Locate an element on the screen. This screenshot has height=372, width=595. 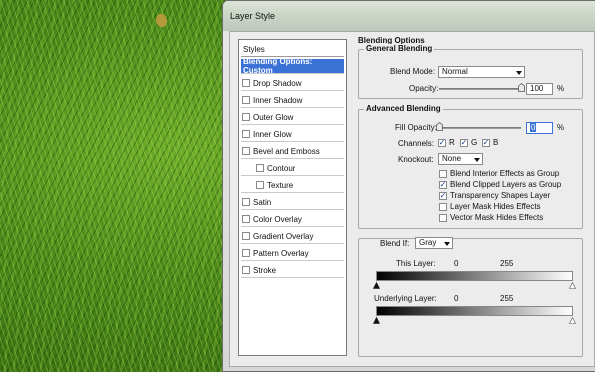
styles-header: Styles is located at coordinates (292, 49).